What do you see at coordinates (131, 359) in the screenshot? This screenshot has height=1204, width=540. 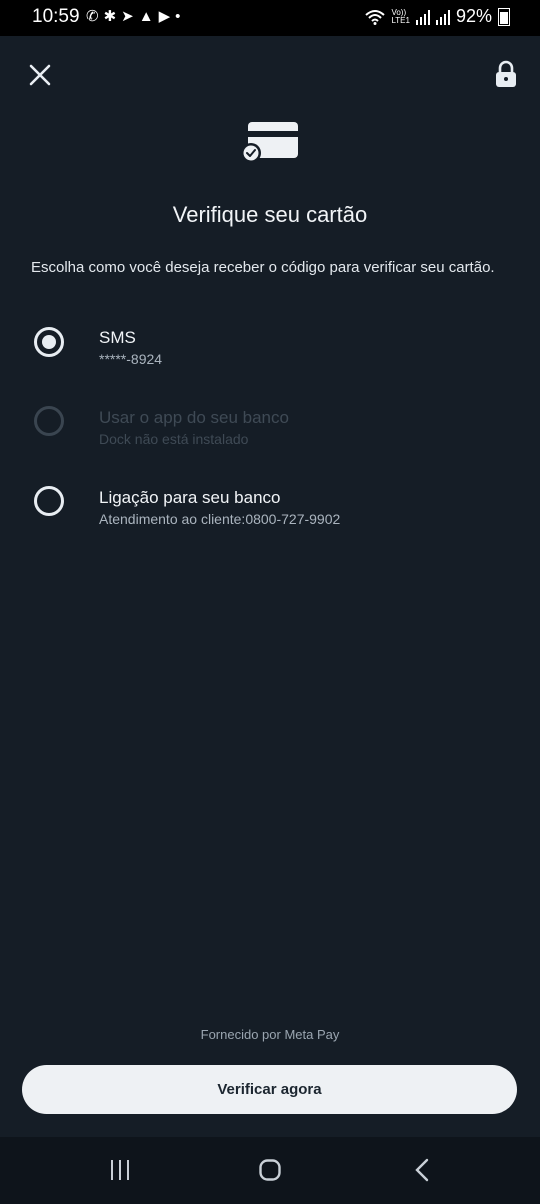 I see `option-sms-detail: *****-8924` at bounding box center [131, 359].